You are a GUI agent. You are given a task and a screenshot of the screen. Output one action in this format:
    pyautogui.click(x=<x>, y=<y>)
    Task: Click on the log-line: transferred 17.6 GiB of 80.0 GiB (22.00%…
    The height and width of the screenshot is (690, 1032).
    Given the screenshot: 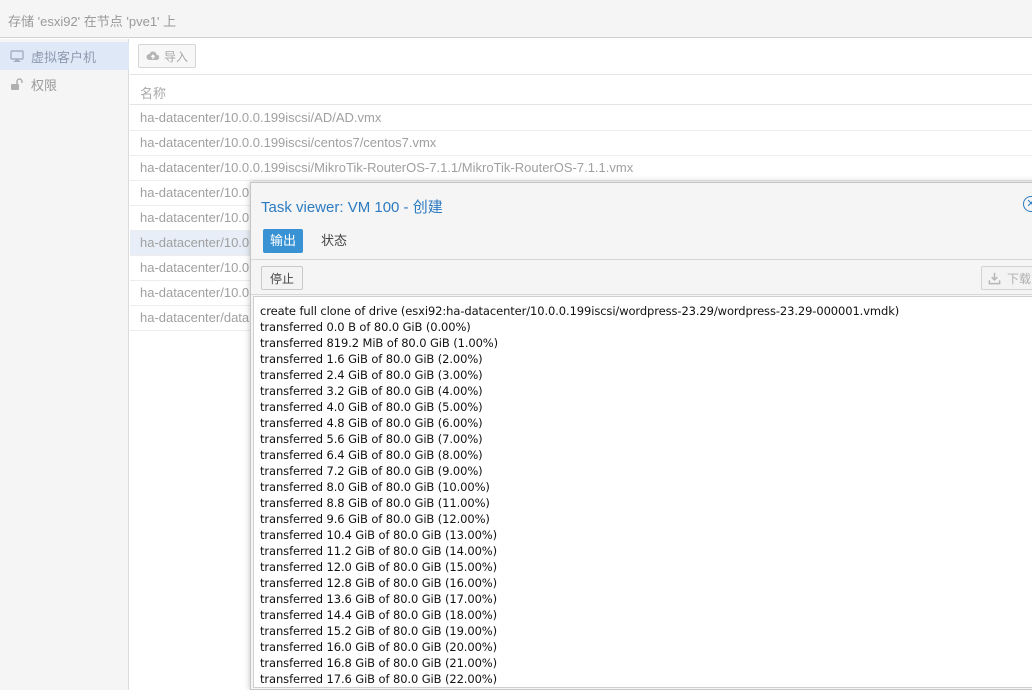 What is the action you would take?
    pyautogui.click(x=379, y=679)
    